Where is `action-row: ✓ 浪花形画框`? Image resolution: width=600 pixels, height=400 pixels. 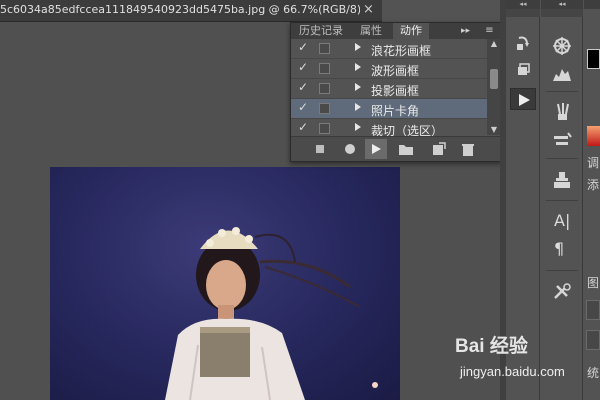
action-row: ✓ 浪花形画框 is located at coordinates (389, 49).